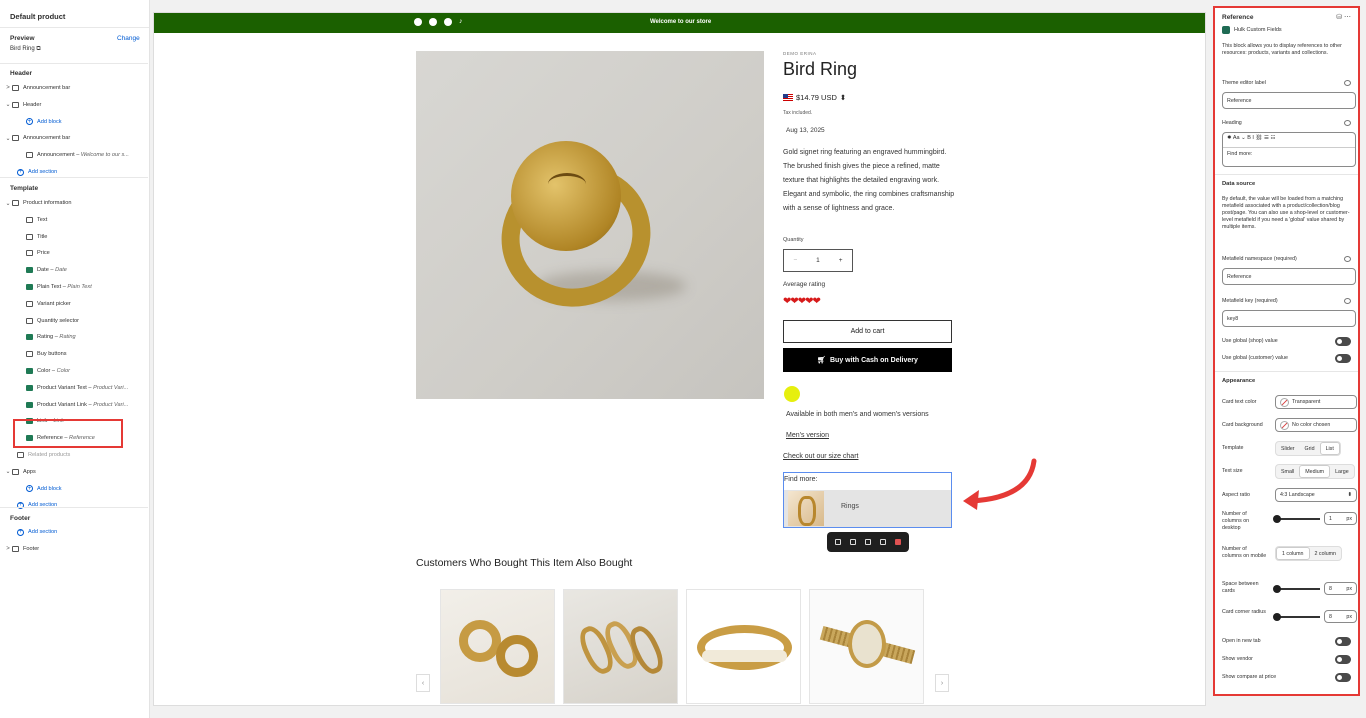  What do you see at coordinates (1293, 553) in the screenshot?
I see `cols-mobile-1: 1 column` at bounding box center [1293, 553].